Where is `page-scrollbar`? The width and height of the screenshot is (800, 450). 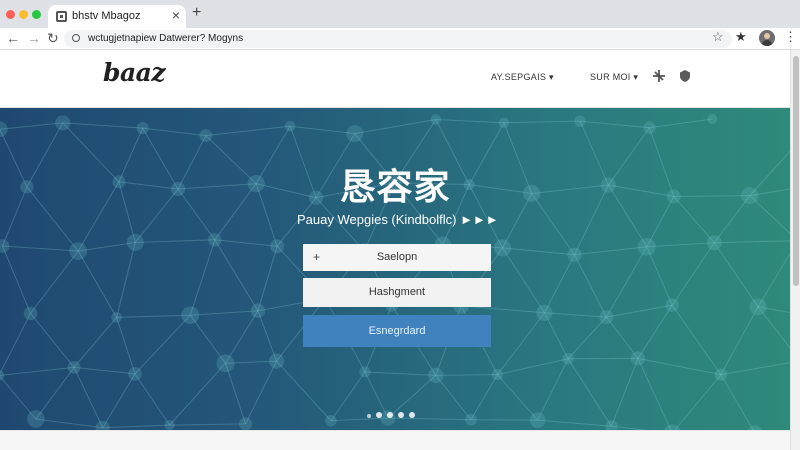
page-scrollbar is located at coordinates (795, 250).